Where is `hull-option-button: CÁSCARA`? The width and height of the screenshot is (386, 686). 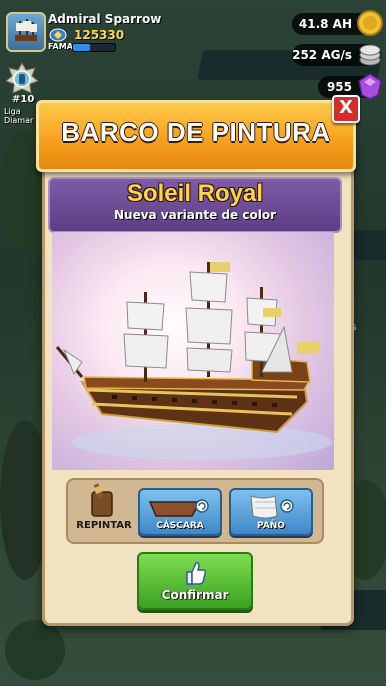
hull-option-button: CÁSCARA is located at coordinates (180, 512).